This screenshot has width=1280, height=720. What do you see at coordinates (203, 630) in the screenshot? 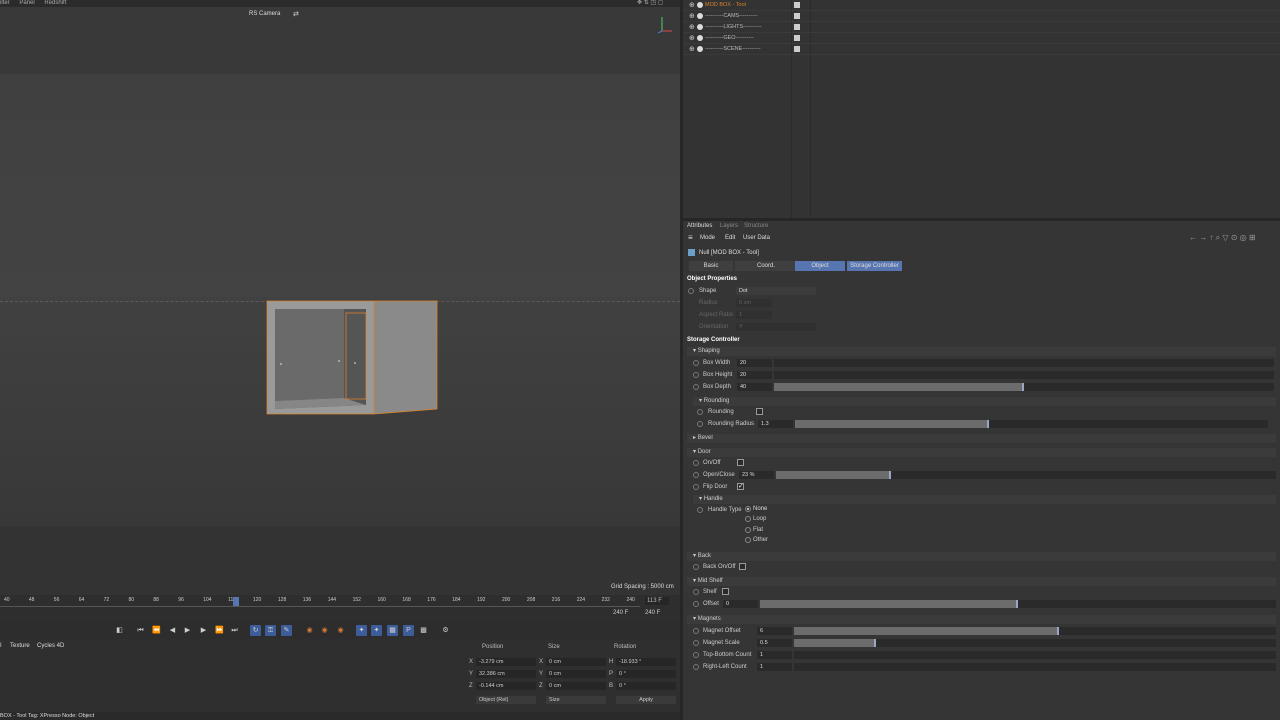
I see `next-frame-icon: ▶` at bounding box center [203, 630].